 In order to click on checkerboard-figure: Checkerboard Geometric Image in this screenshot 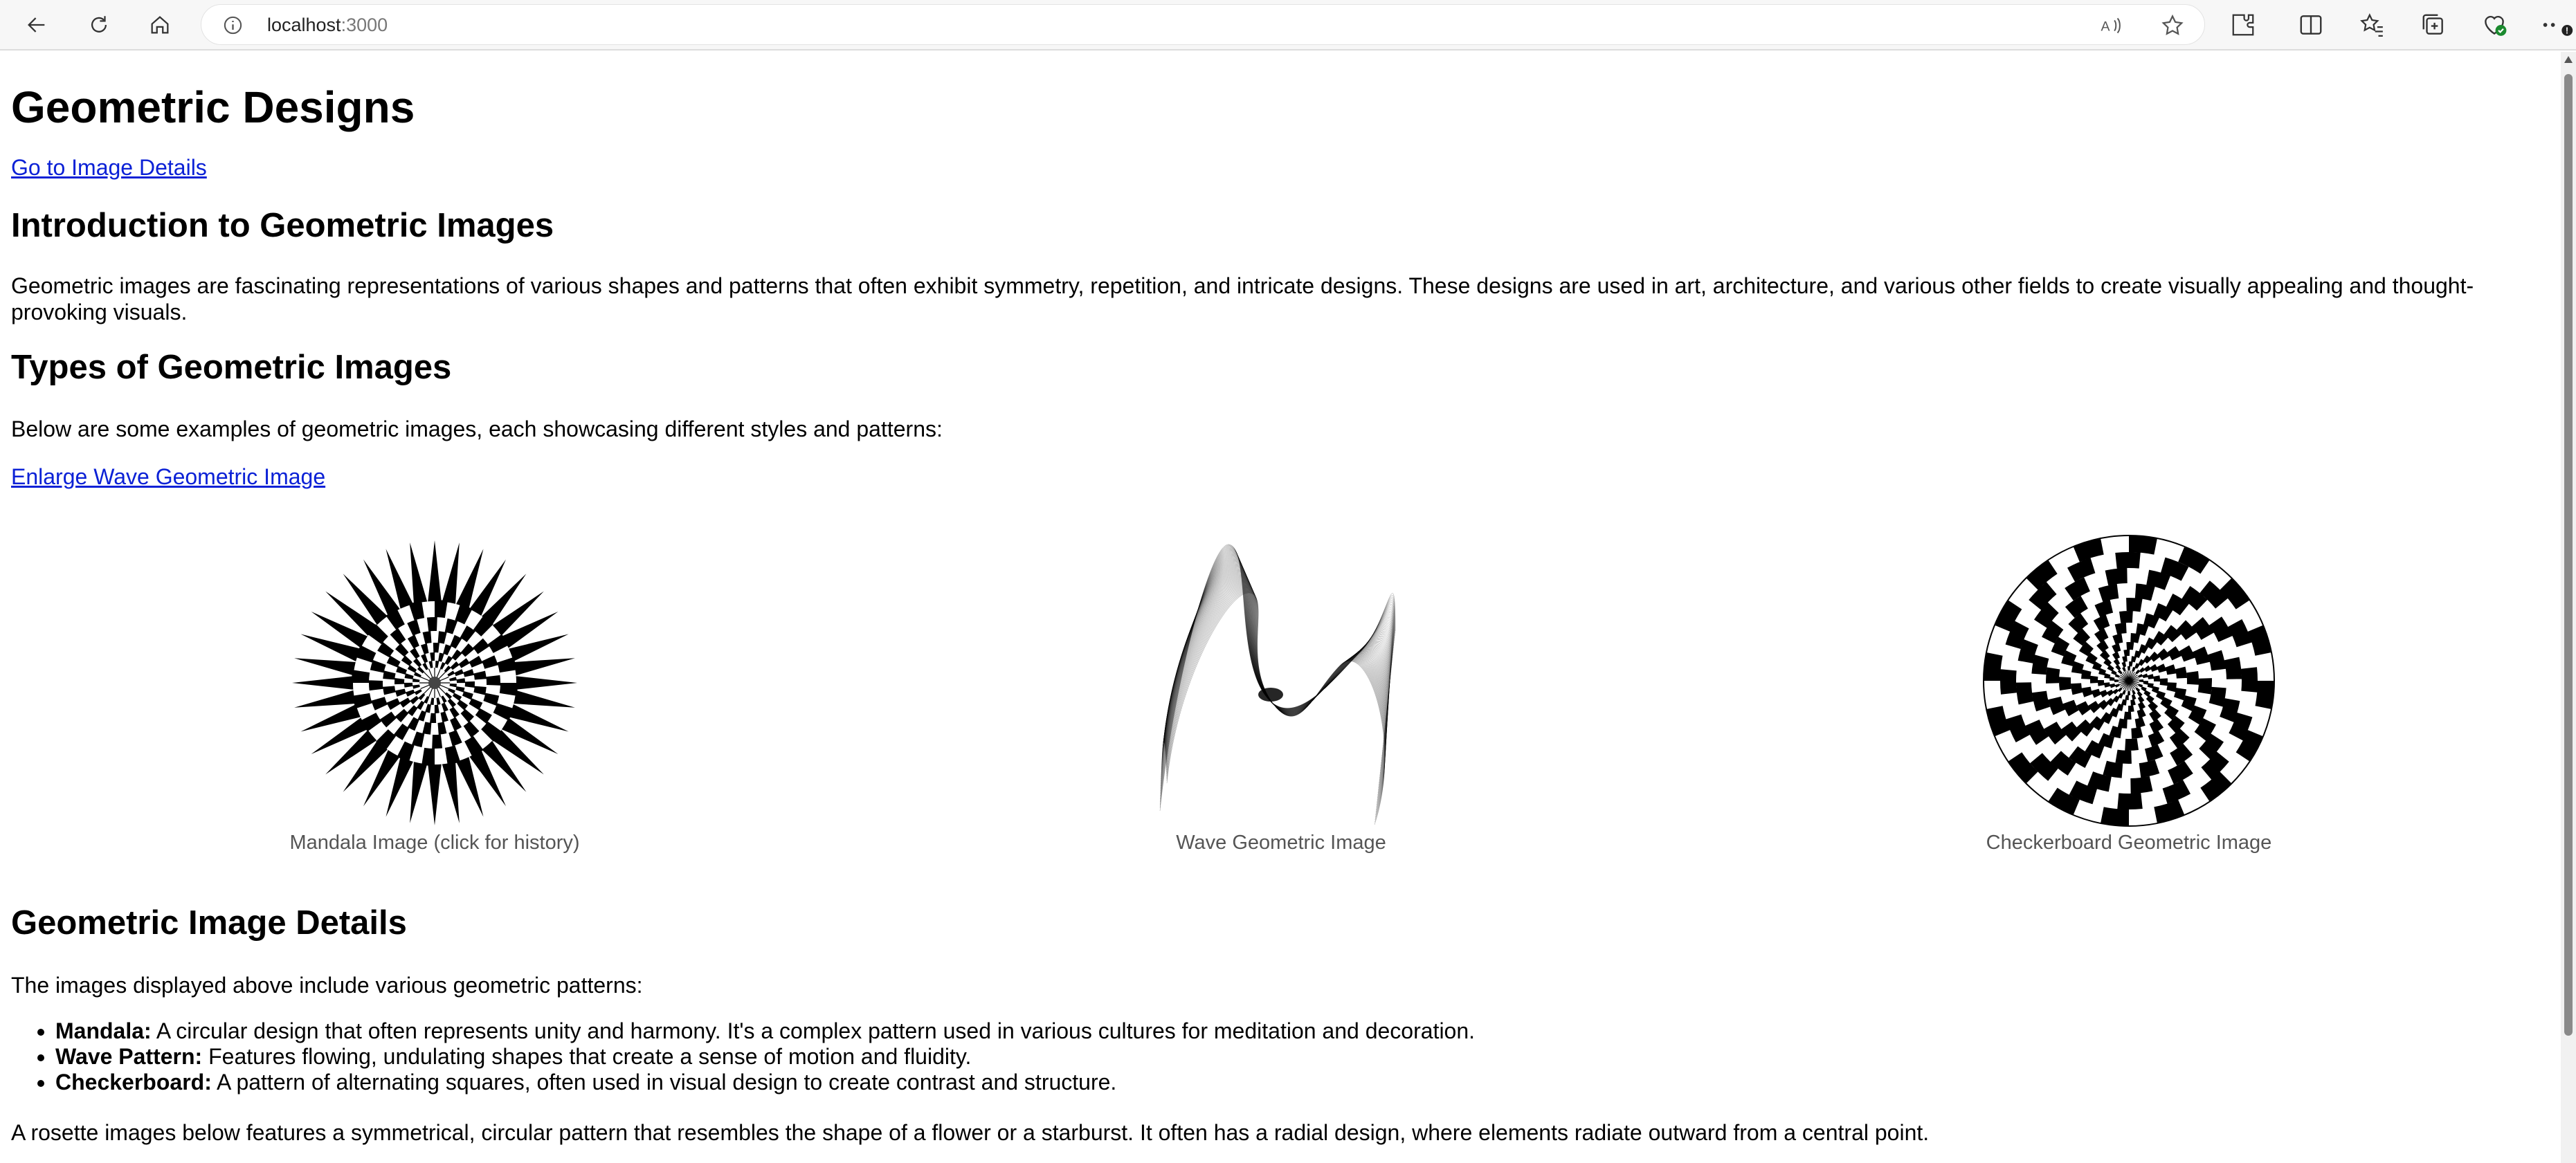, I will do `click(2129, 694)`.